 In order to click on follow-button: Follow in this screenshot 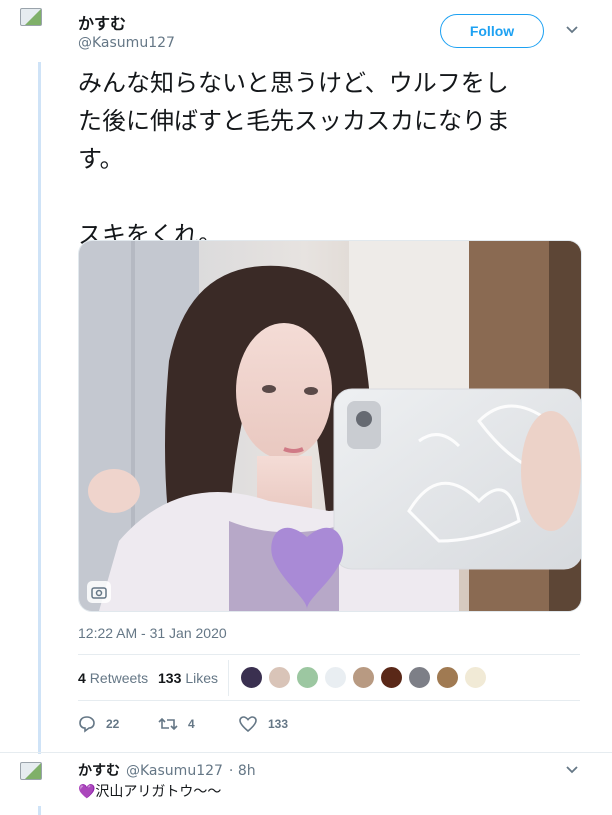, I will do `click(492, 31)`.